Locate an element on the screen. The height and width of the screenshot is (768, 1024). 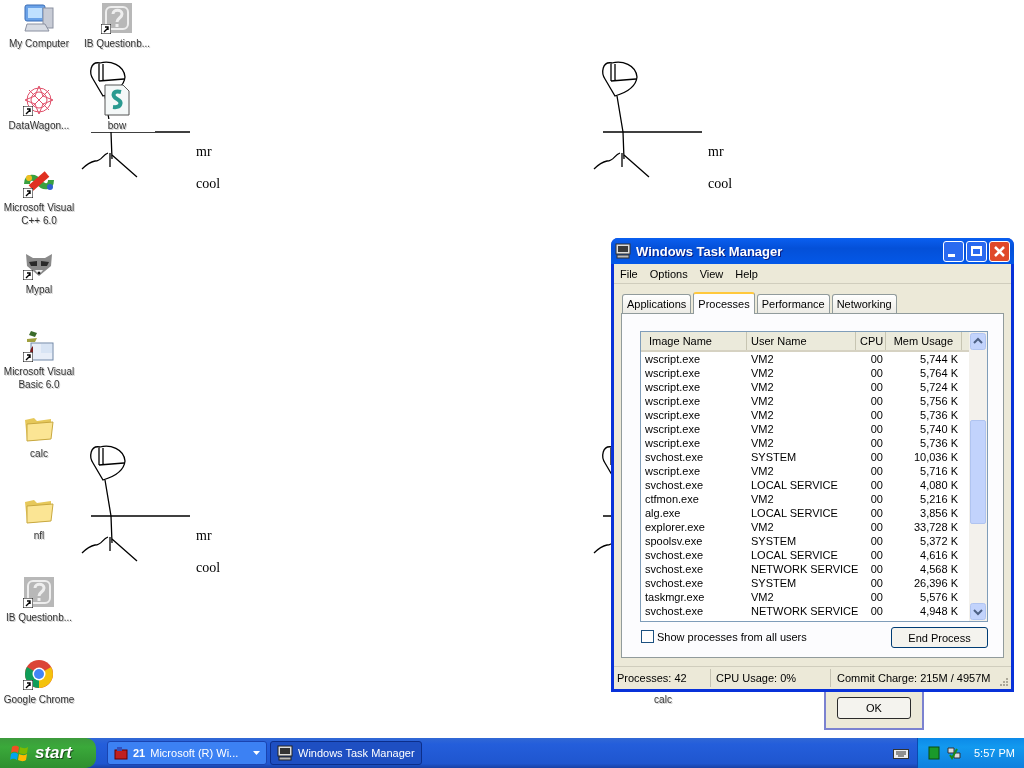
menu-item: Options is located at coordinates (668, 273).